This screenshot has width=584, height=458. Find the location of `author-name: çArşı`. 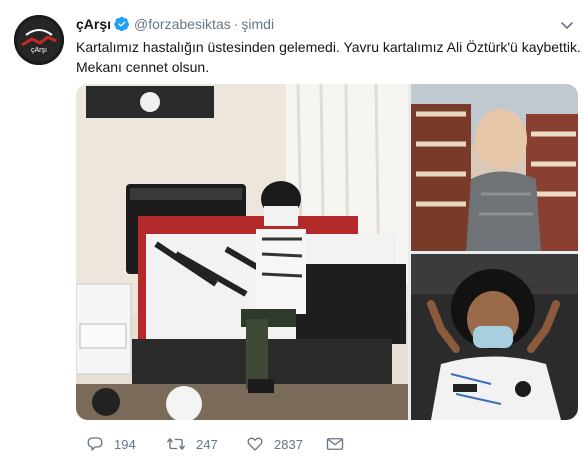

author-name: çArşı is located at coordinates (93, 24).